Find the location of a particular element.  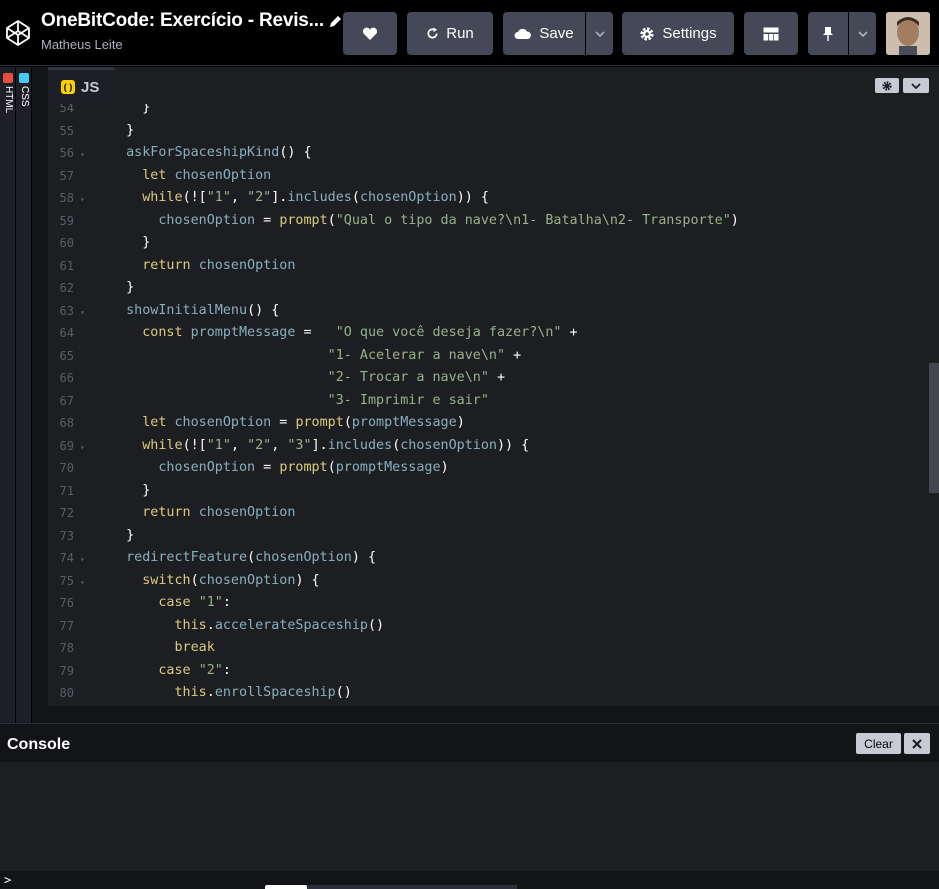

code-text: } is located at coordinates (130, 491).